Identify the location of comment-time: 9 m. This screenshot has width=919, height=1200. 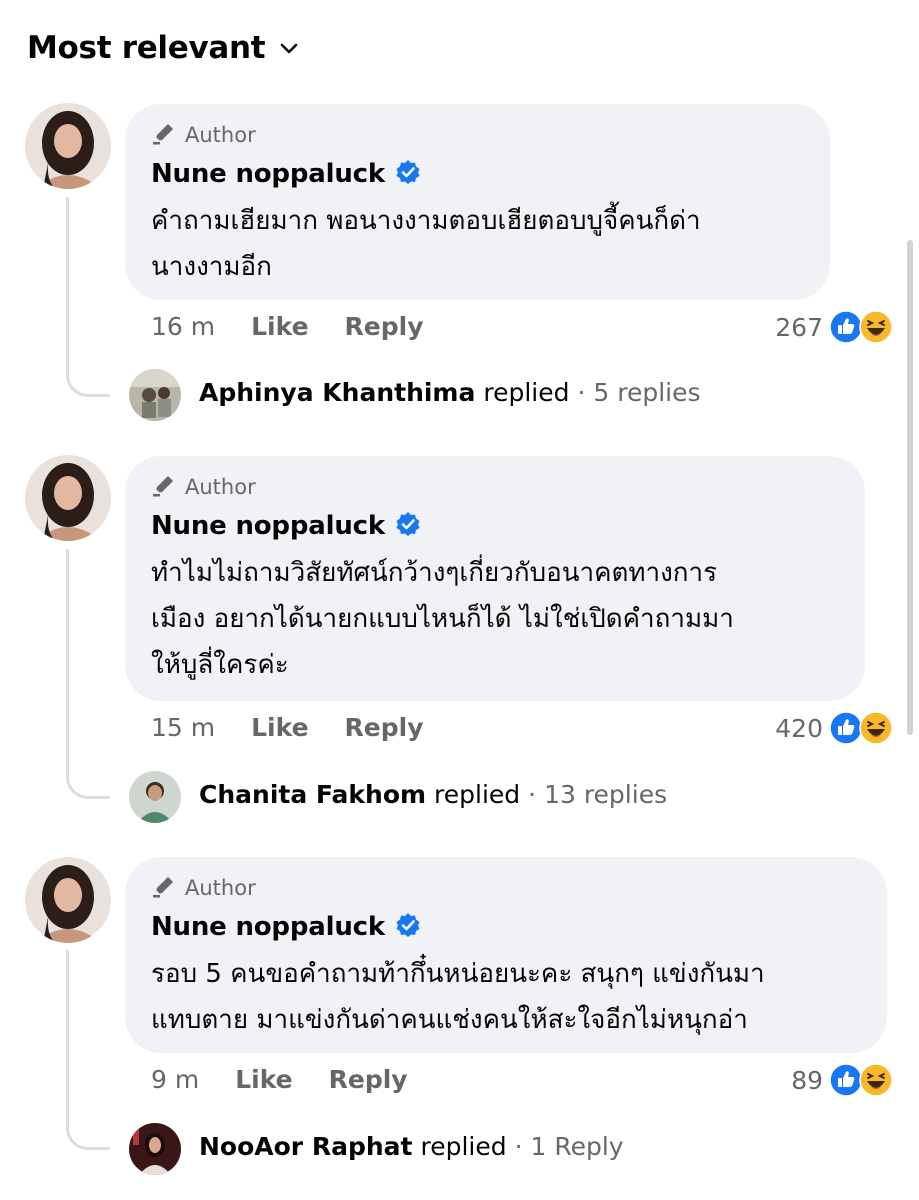
(175, 1079).